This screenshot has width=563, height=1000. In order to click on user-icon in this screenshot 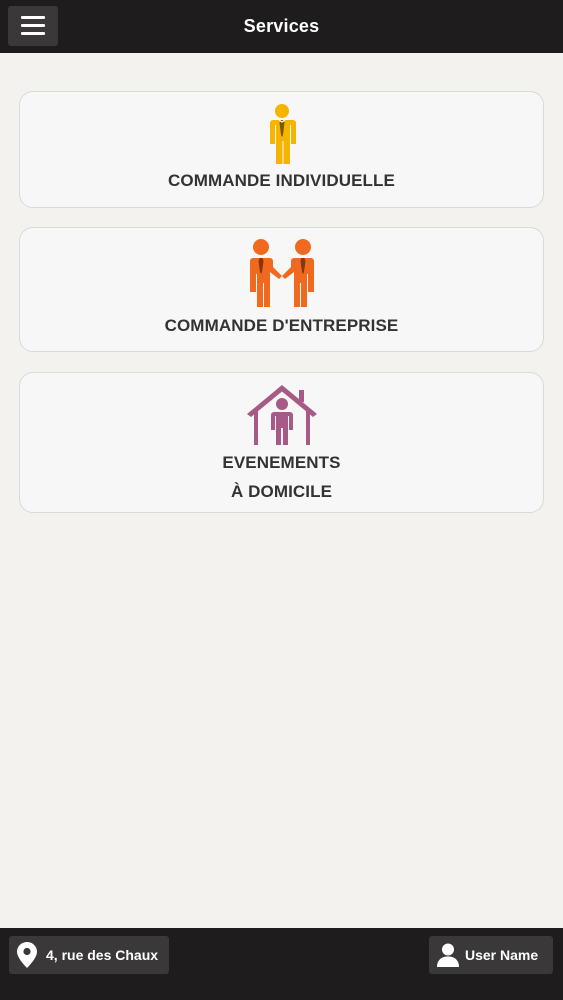, I will do `click(448, 955)`.